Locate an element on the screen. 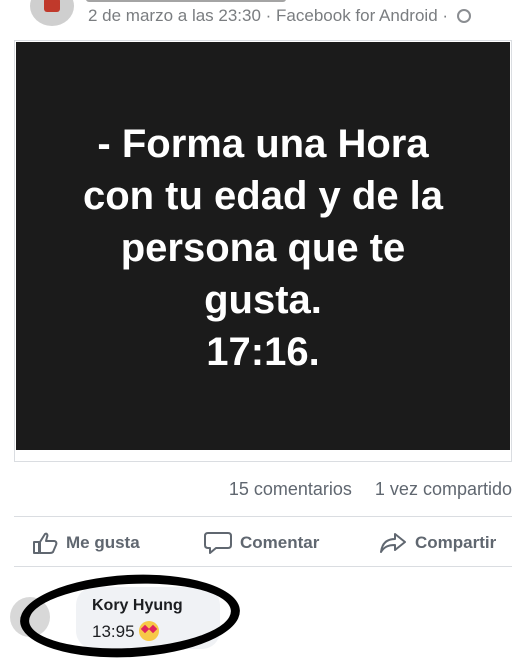 The width and height of the screenshot is (526, 663). share-label: Compartir is located at coordinates (456, 542).